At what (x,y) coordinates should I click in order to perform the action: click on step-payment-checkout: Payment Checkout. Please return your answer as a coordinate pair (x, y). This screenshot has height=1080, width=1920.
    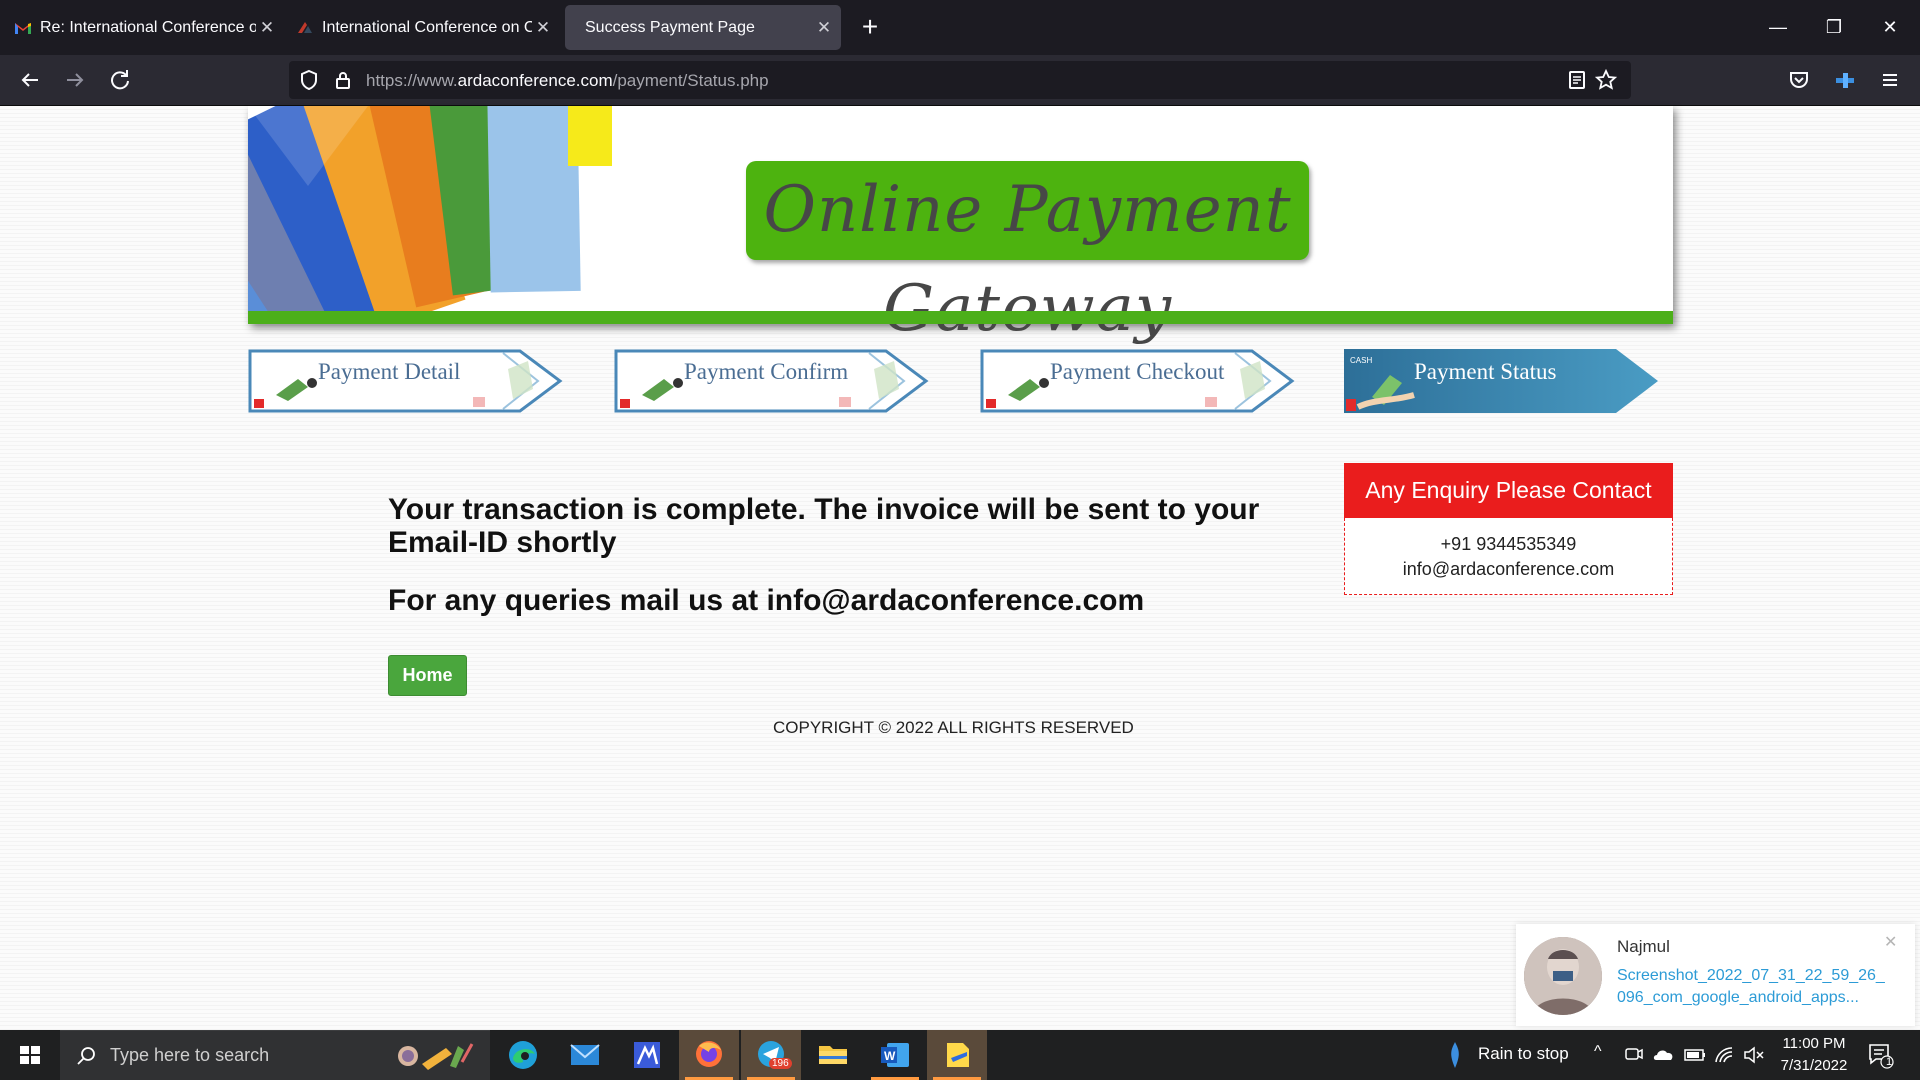
    Looking at the image, I should click on (1138, 381).